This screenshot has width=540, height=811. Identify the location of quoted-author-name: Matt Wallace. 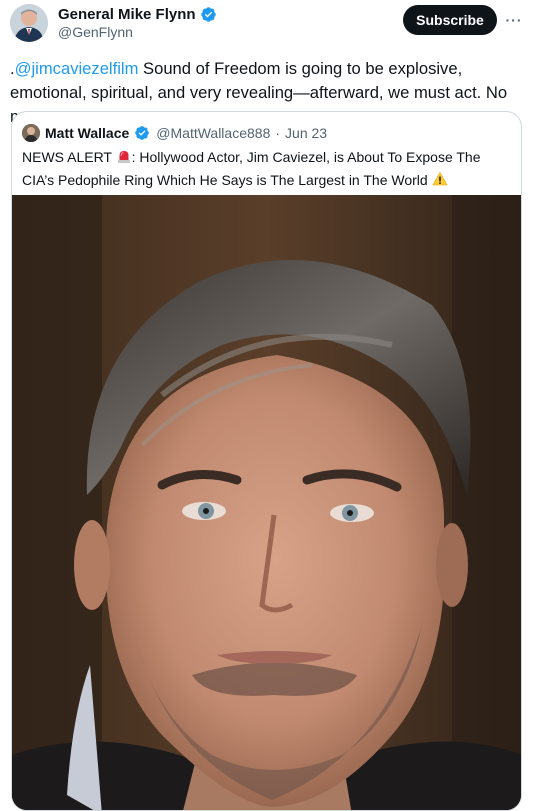
(87, 133).